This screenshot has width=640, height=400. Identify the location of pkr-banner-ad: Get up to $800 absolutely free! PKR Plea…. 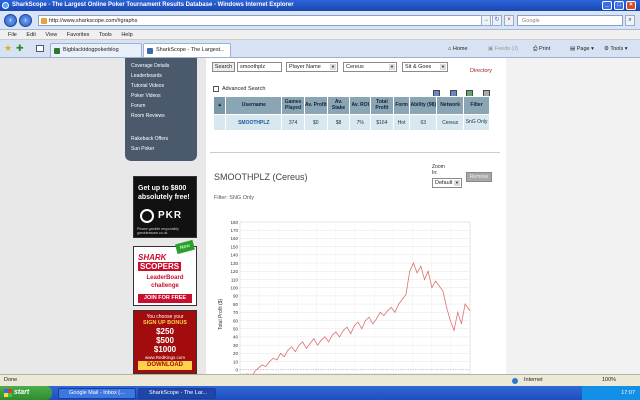
(165, 207).